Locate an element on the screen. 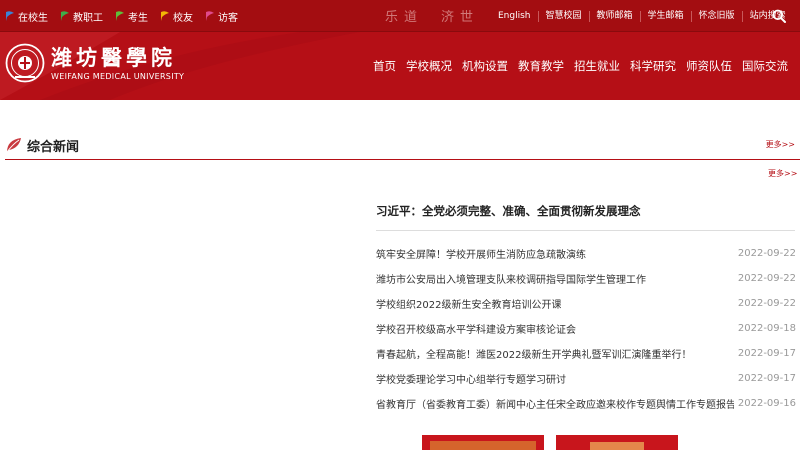  news-title: 筑牢安全屏障！学校开展师生消防应急疏散演练 is located at coordinates (481, 255).